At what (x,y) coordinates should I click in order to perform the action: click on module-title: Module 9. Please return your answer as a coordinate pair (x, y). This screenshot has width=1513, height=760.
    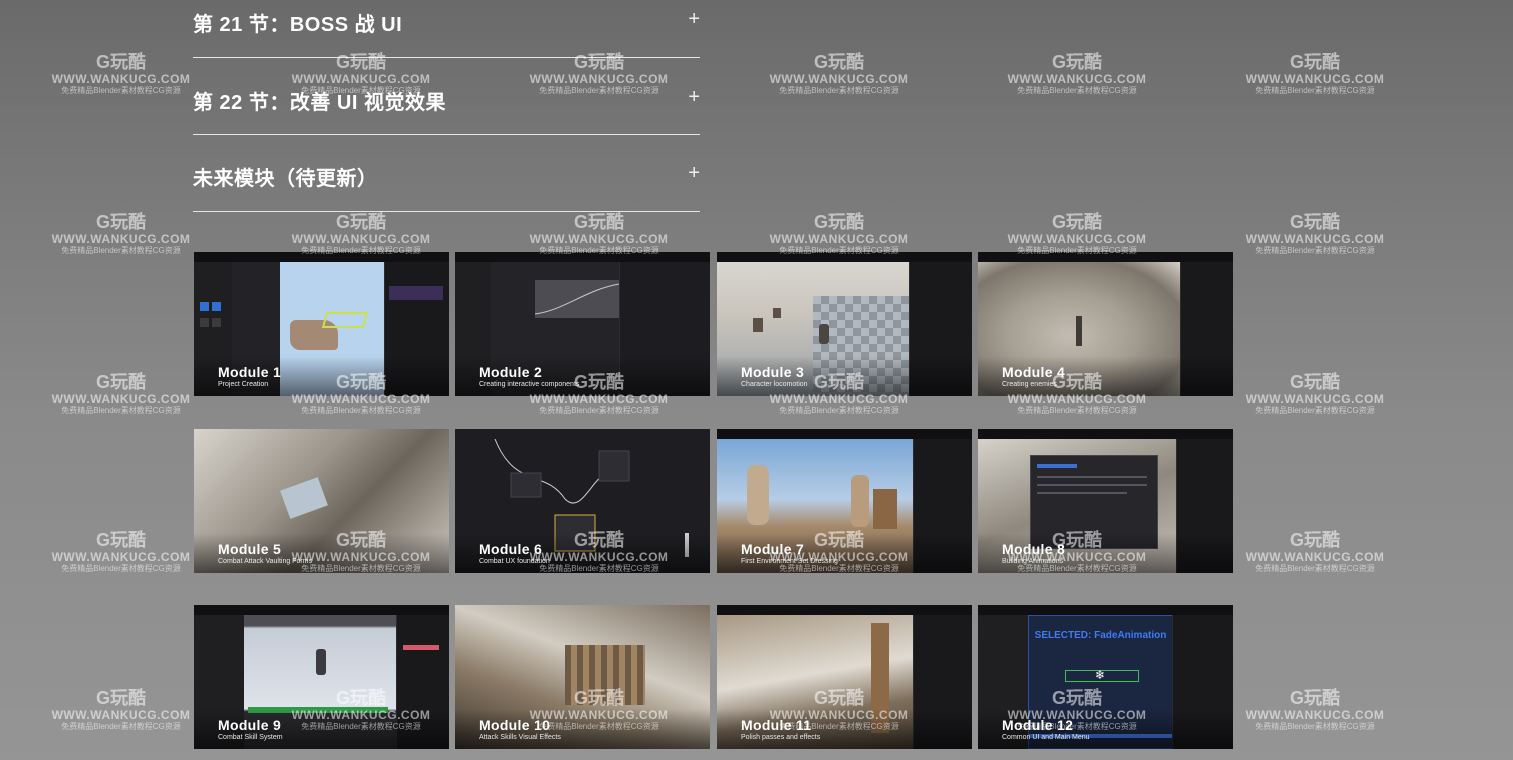
    Looking at the image, I should click on (250, 725).